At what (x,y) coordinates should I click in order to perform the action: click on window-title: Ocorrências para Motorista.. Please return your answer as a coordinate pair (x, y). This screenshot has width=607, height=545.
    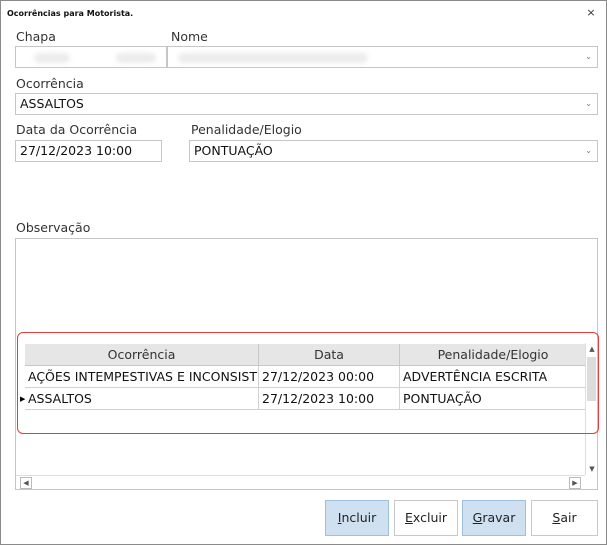
    Looking at the image, I should click on (70, 13).